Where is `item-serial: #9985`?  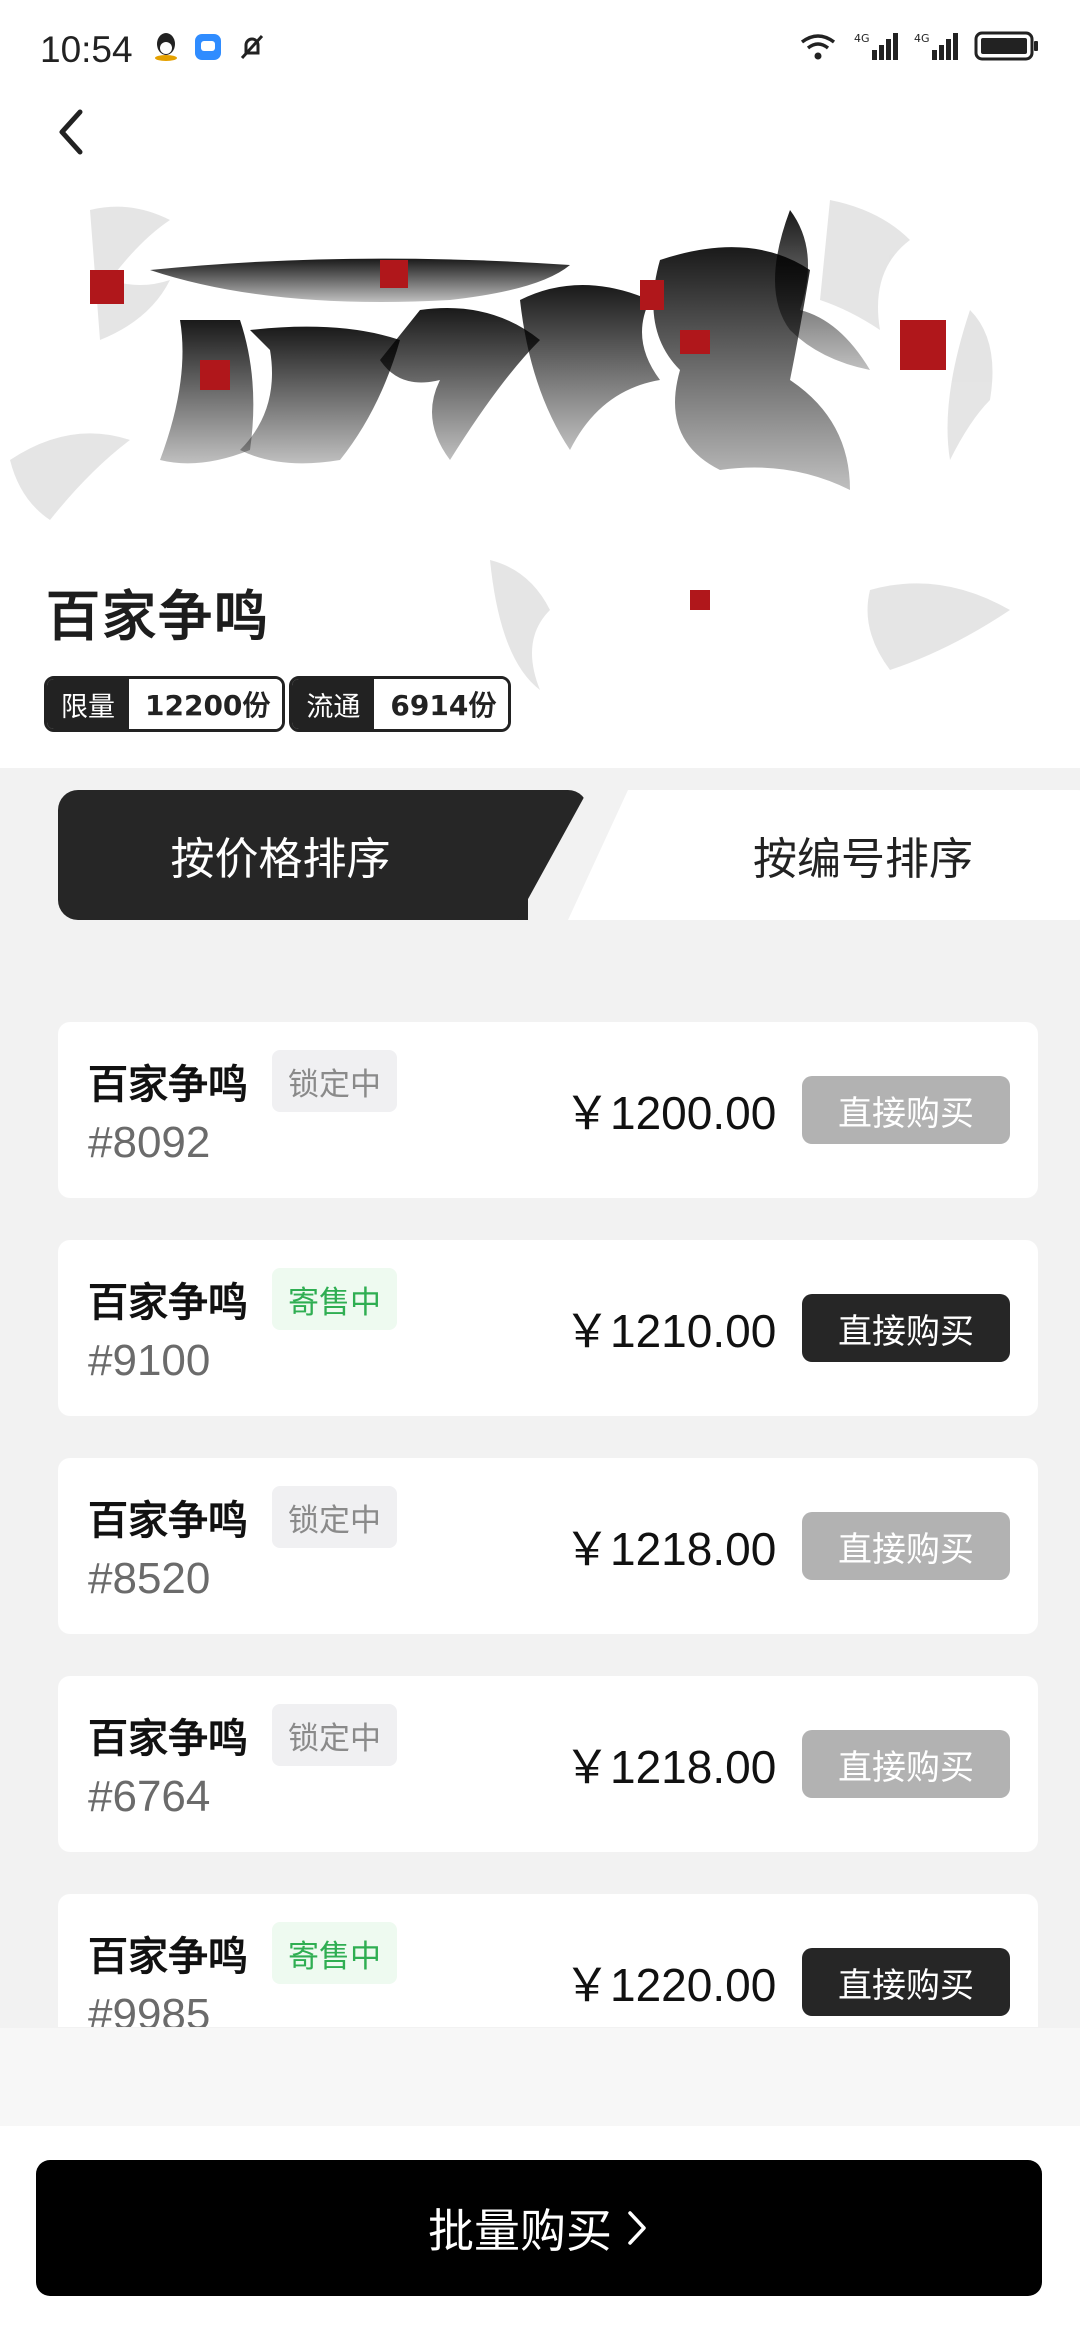
item-serial: #9985 is located at coordinates (149, 2008).